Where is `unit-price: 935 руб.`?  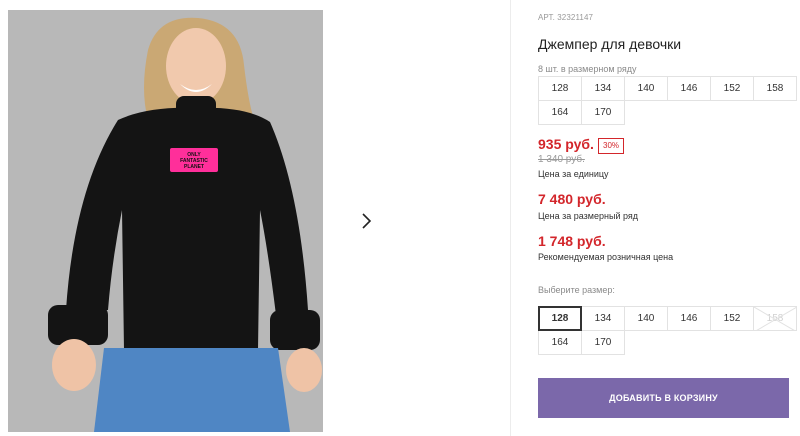
unit-price: 935 руб. is located at coordinates (566, 144).